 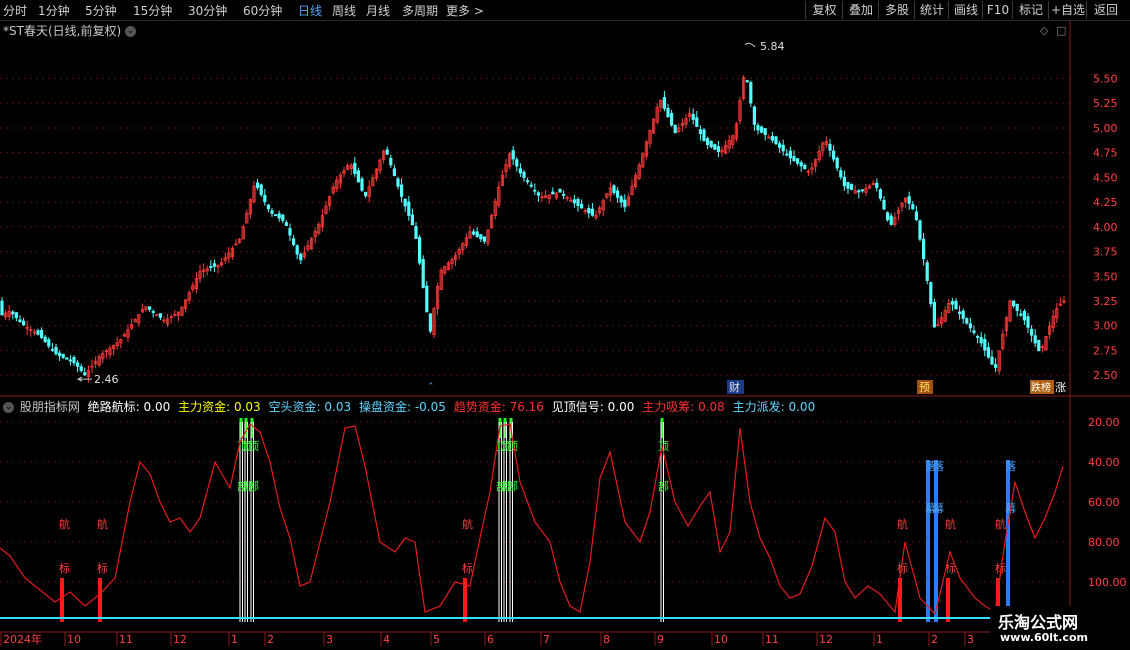 What do you see at coordinates (207, 10) in the screenshot?
I see `period-tab-30min: 30分钟` at bounding box center [207, 10].